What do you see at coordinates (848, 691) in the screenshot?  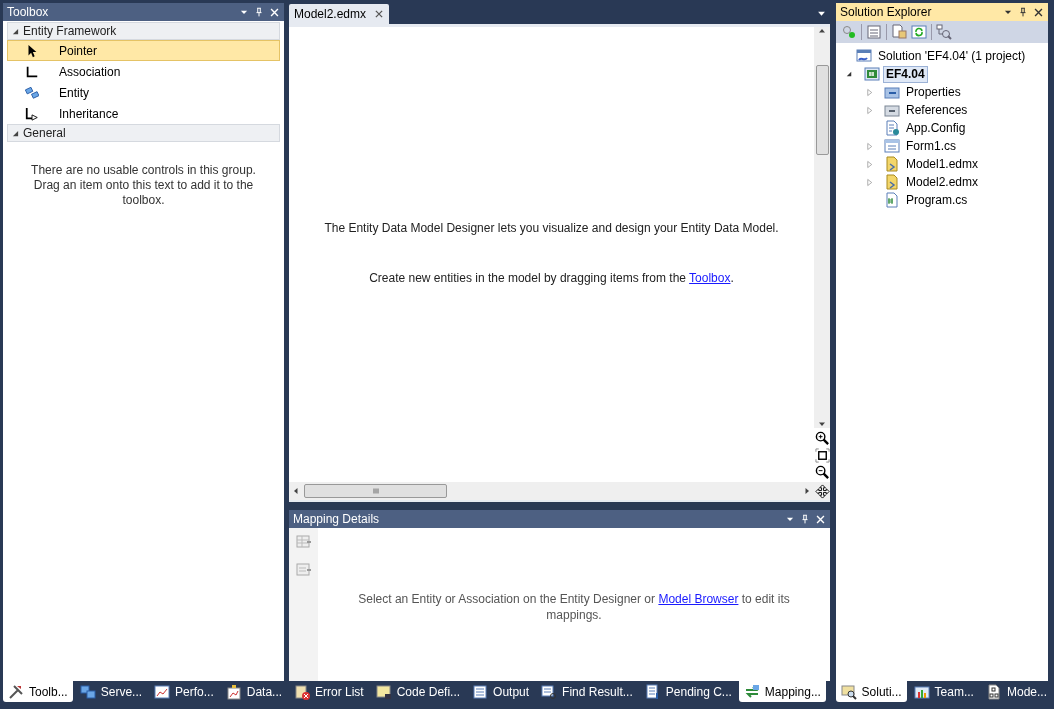 I see `magnifier-window-icon` at bounding box center [848, 691].